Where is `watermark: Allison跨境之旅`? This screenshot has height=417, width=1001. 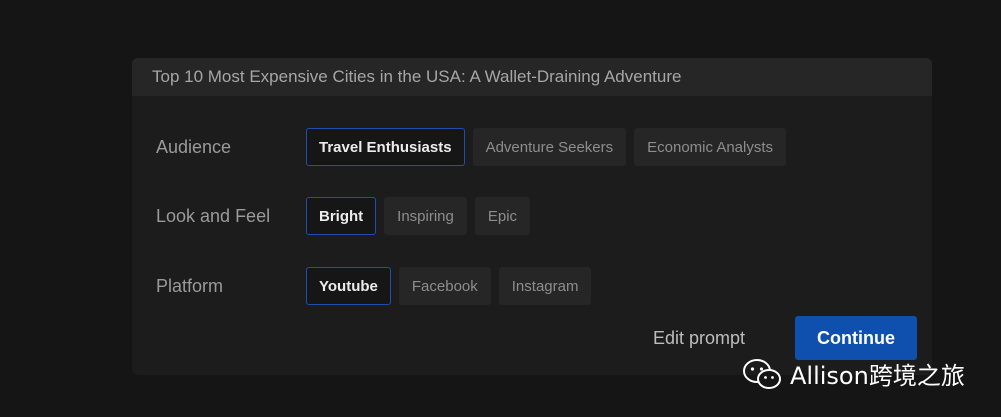
watermark: Allison跨境之旅 is located at coordinates (853, 373).